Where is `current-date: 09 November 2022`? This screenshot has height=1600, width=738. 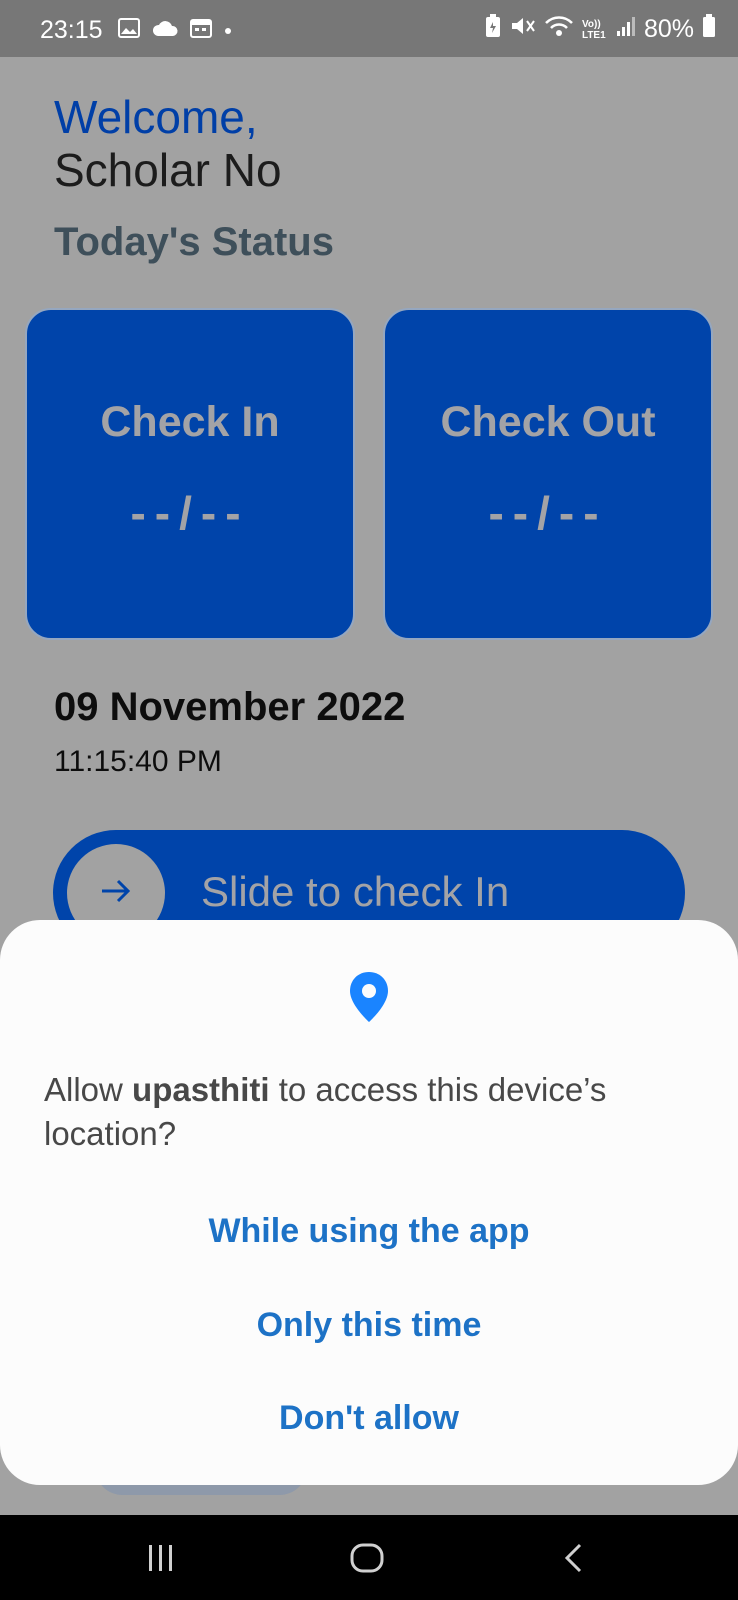
current-date: 09 November 2022 is located at coordinates (230, 707).